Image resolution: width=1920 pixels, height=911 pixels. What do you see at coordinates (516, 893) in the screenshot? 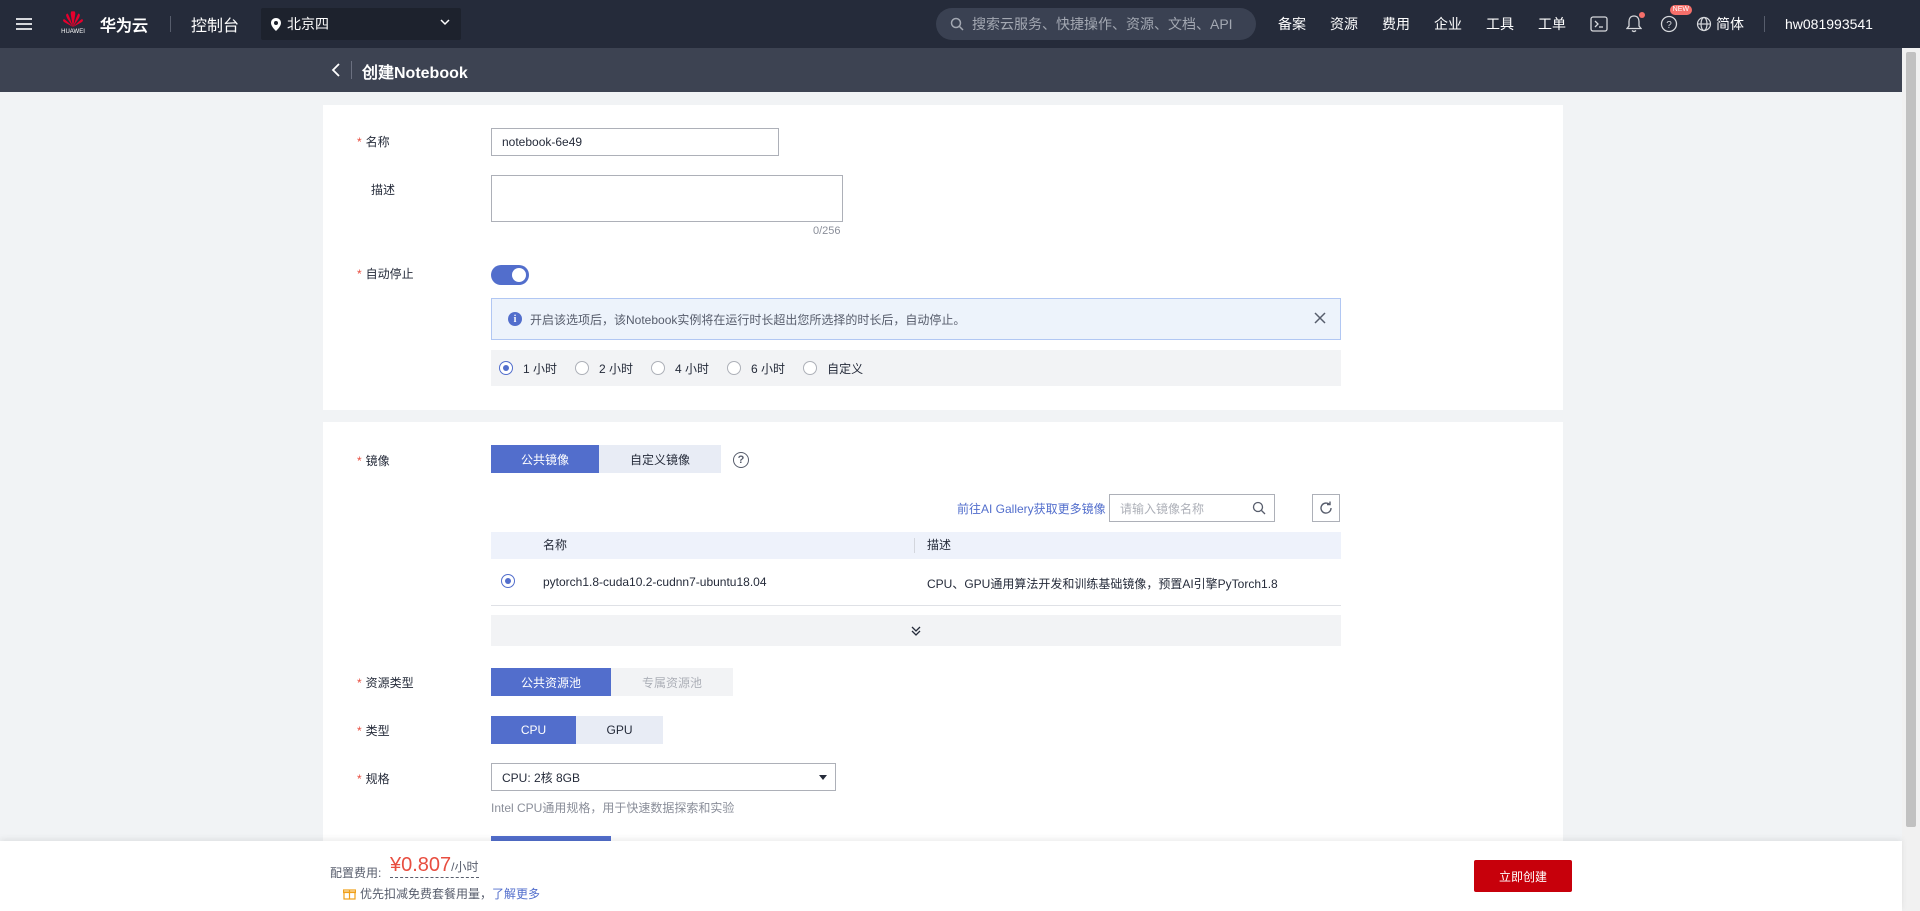
I see `learn-more-link: 了解更多` at bounding box center [516, 893].